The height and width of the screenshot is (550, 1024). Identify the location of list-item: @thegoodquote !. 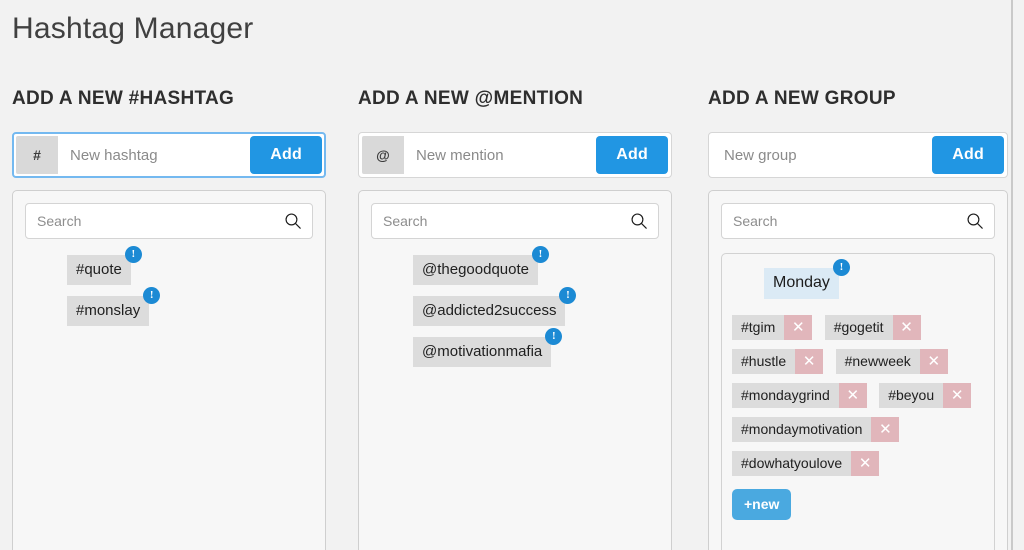
(481, 265).